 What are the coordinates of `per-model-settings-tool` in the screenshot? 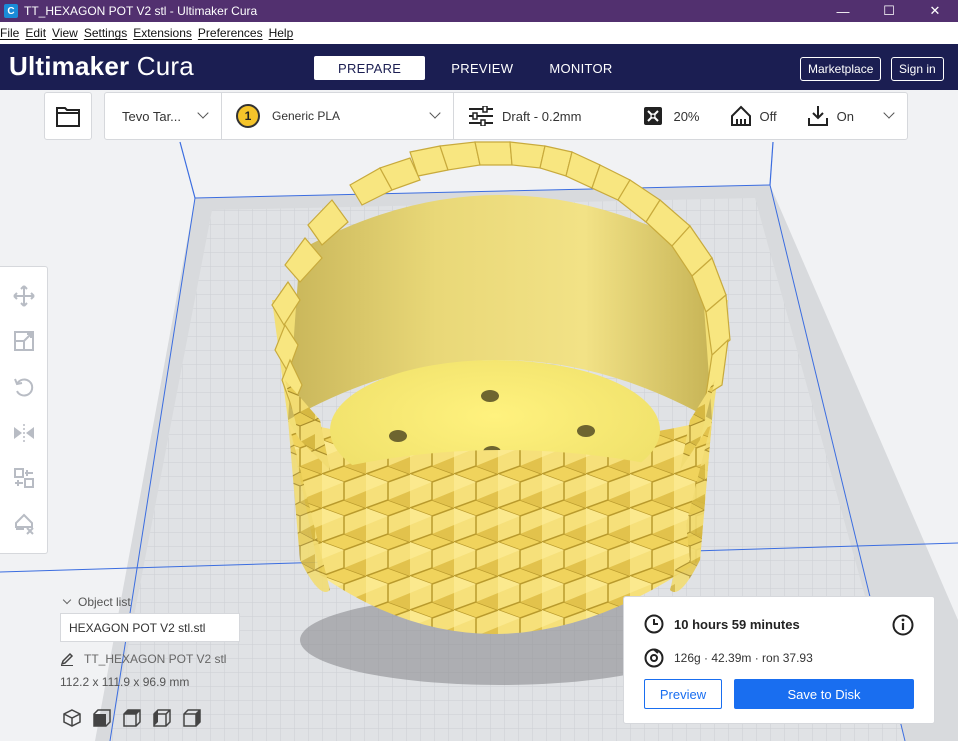 It's located at (24, 478).